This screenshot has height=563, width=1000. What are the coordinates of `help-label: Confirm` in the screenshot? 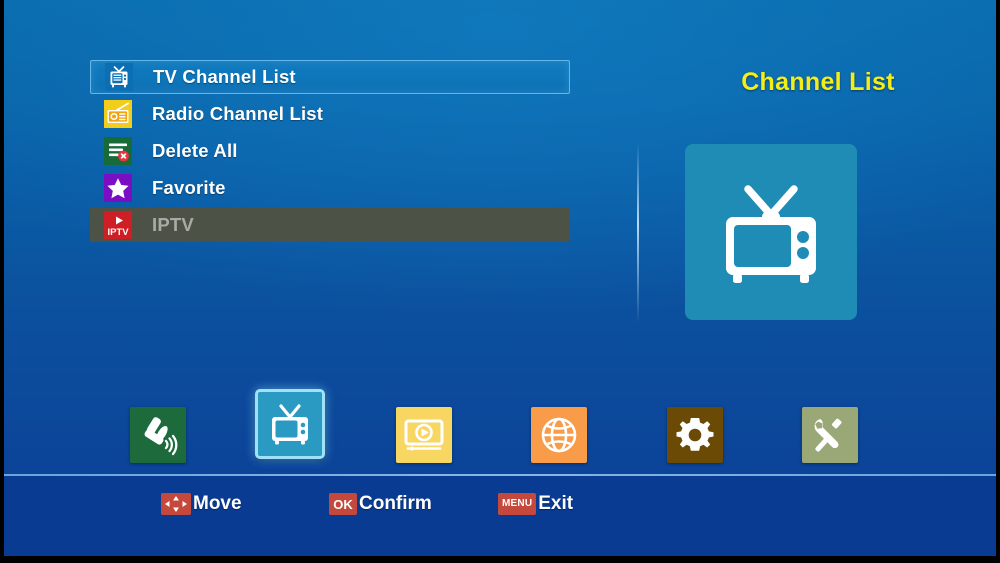 It's located at (395, 503).